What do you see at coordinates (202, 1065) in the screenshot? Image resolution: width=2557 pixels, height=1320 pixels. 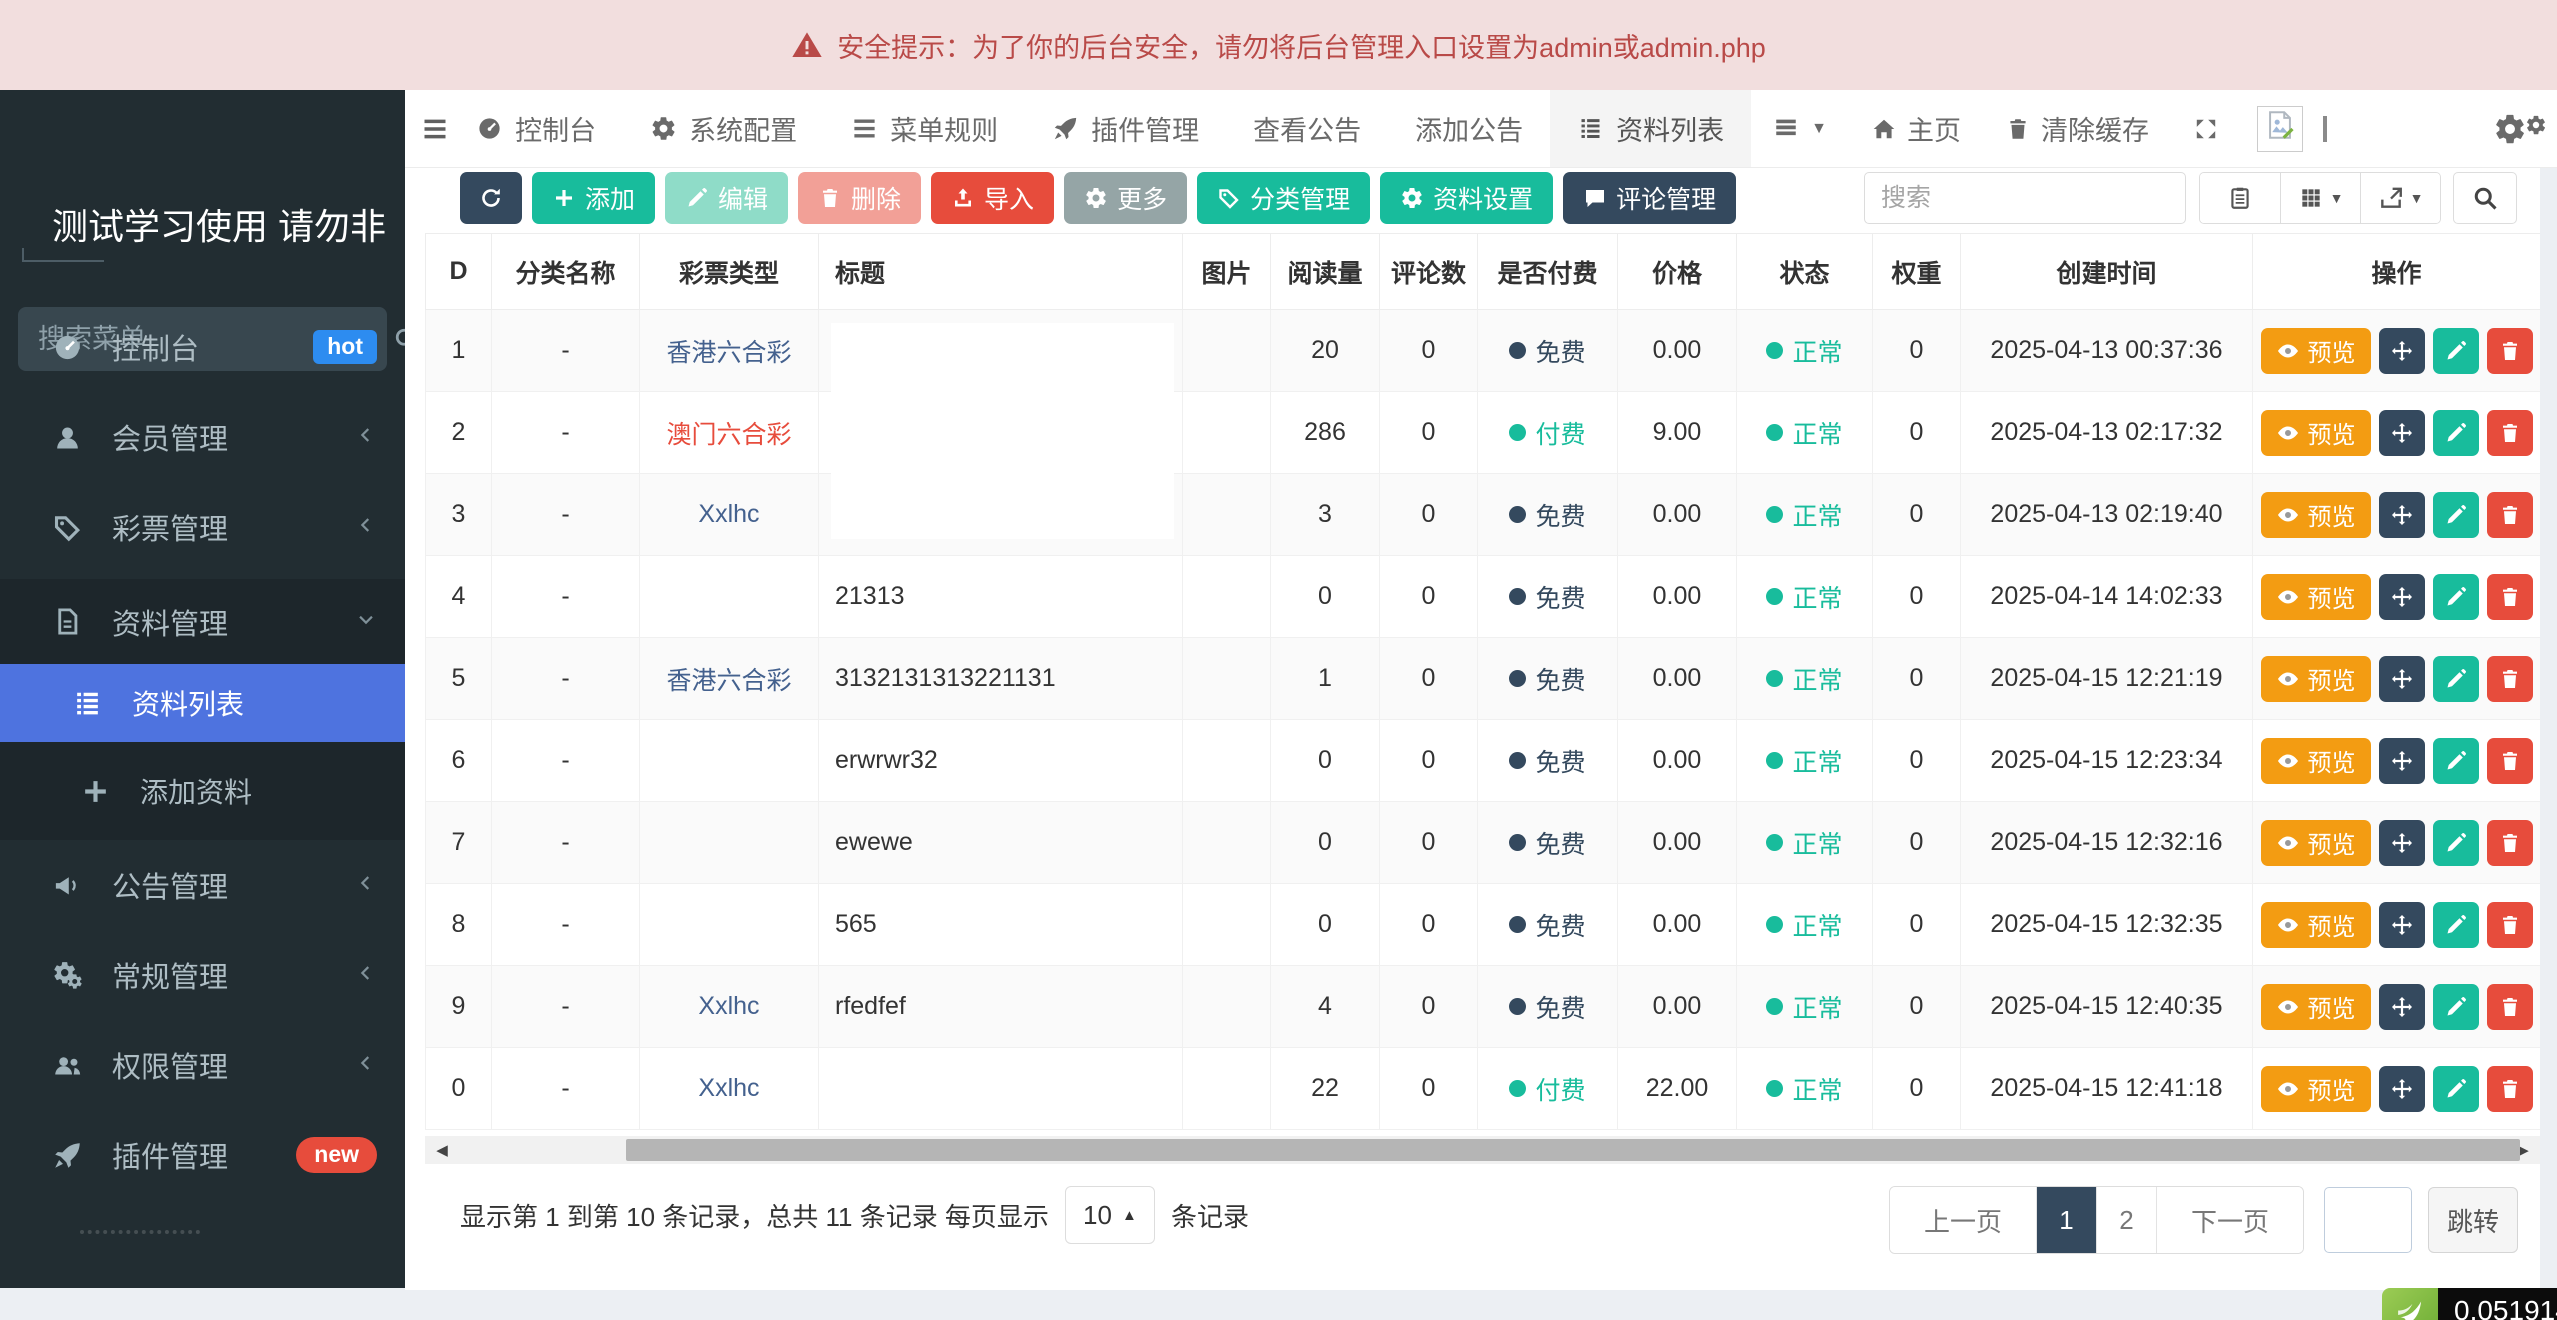 I see `sidebar-item-权限管理: 权限管理` at bounding box center [202, 1065].